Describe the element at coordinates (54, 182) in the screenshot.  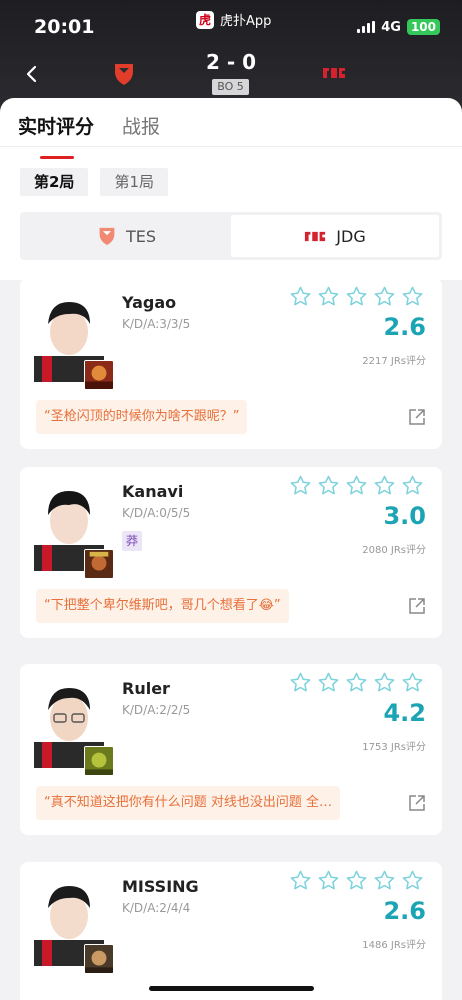
I see `game-chip-2: 第2局` at that location.